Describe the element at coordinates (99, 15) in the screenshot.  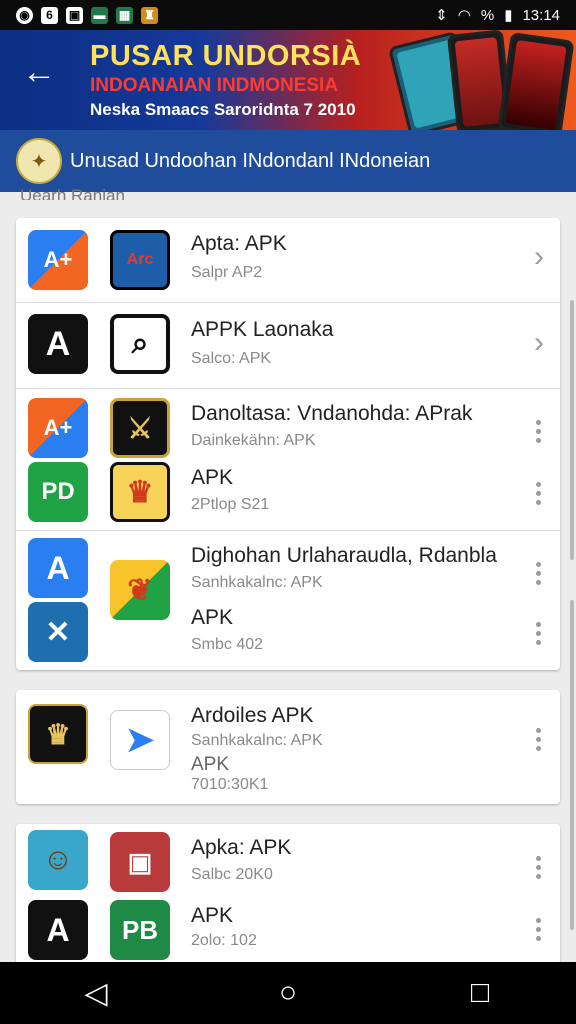
I see `flag-notification-icon: ▬` at that location.